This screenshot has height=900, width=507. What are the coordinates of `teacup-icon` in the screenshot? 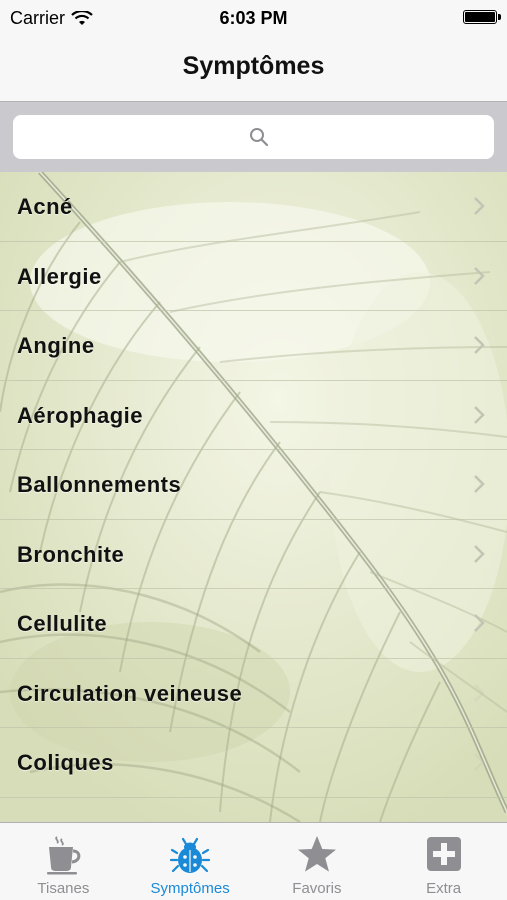 It's located at (64, 855).